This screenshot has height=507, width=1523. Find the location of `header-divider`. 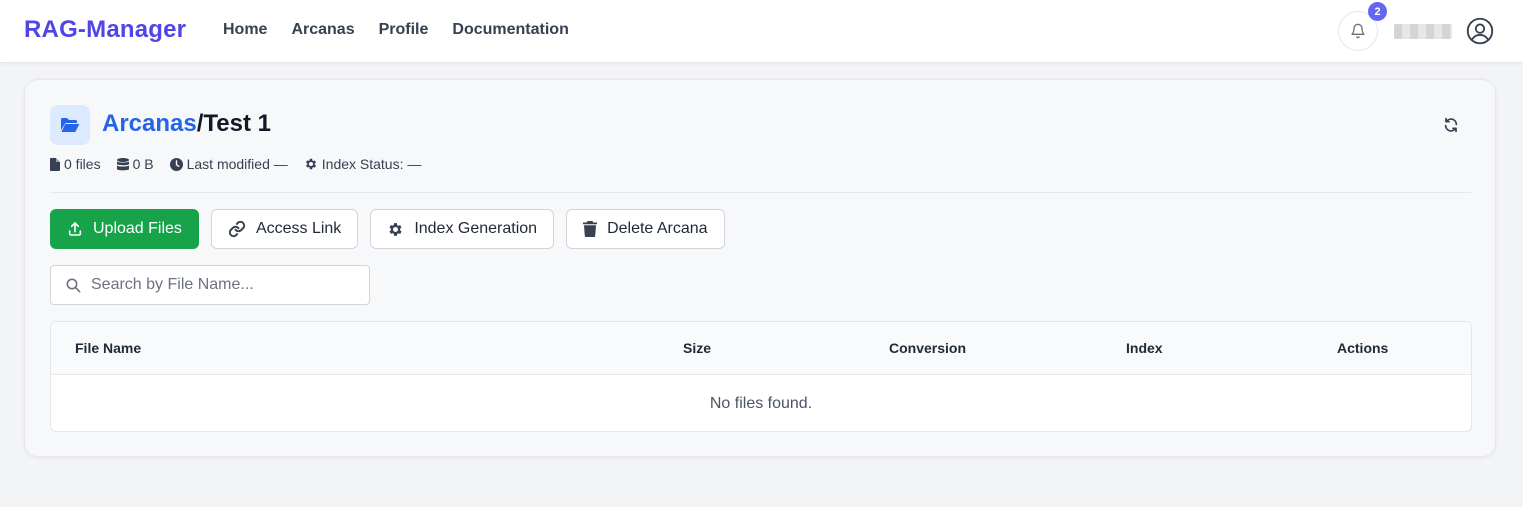

header-divider is located at coordinates (760, 192).